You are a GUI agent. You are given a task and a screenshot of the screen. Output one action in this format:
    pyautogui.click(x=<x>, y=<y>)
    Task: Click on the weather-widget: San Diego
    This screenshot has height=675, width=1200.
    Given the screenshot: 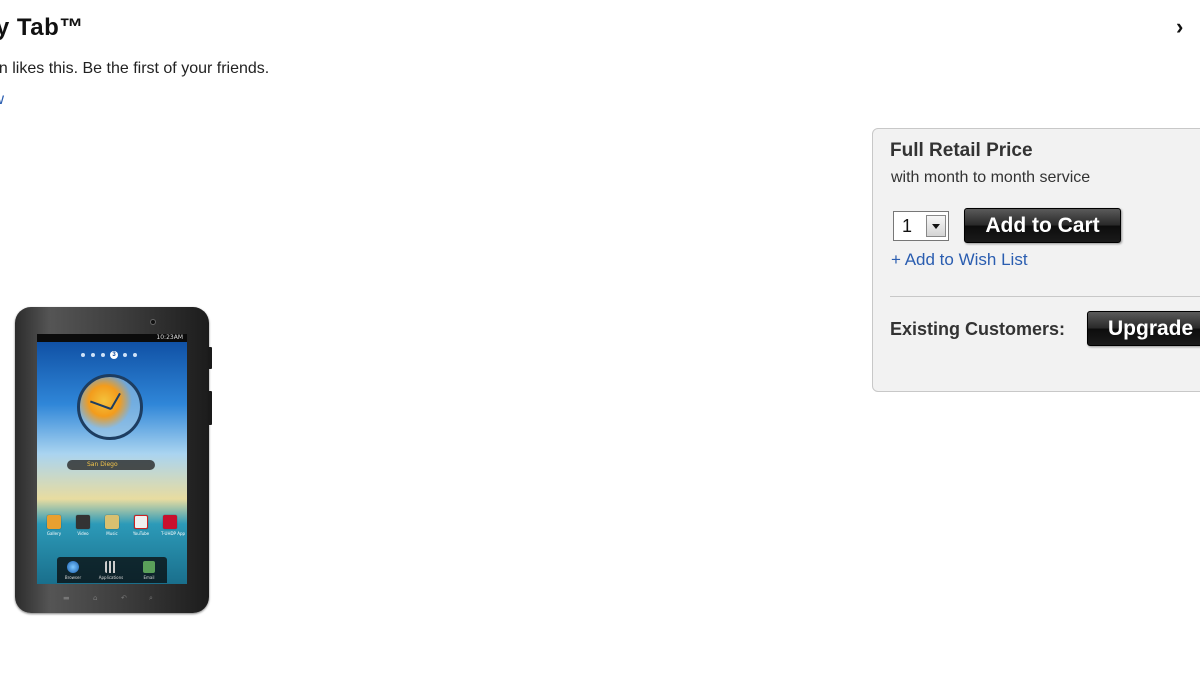 What is the action you would take?
    pyautogui.click(x=111, y=465)
    